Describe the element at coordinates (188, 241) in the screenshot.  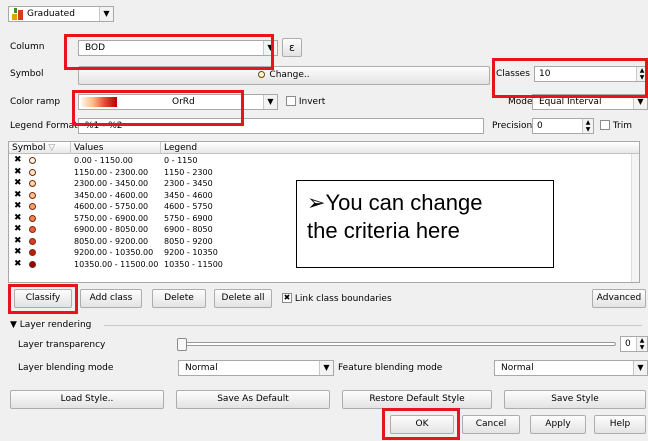
I see `class-legend: 8050 - 9200` at that location.